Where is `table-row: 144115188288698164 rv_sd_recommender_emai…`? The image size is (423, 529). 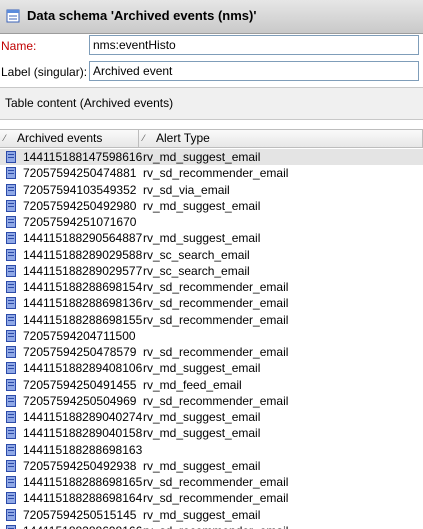
table-row: 144115188288698164 rv_sd_recommender_emai… is located at coordinates (211, 498).